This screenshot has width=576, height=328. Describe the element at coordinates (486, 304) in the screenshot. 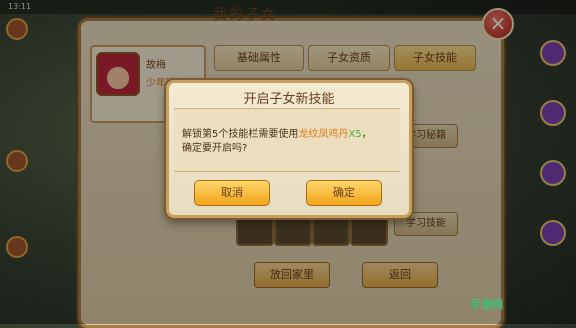

I see `watermark: 手游网` at that location.